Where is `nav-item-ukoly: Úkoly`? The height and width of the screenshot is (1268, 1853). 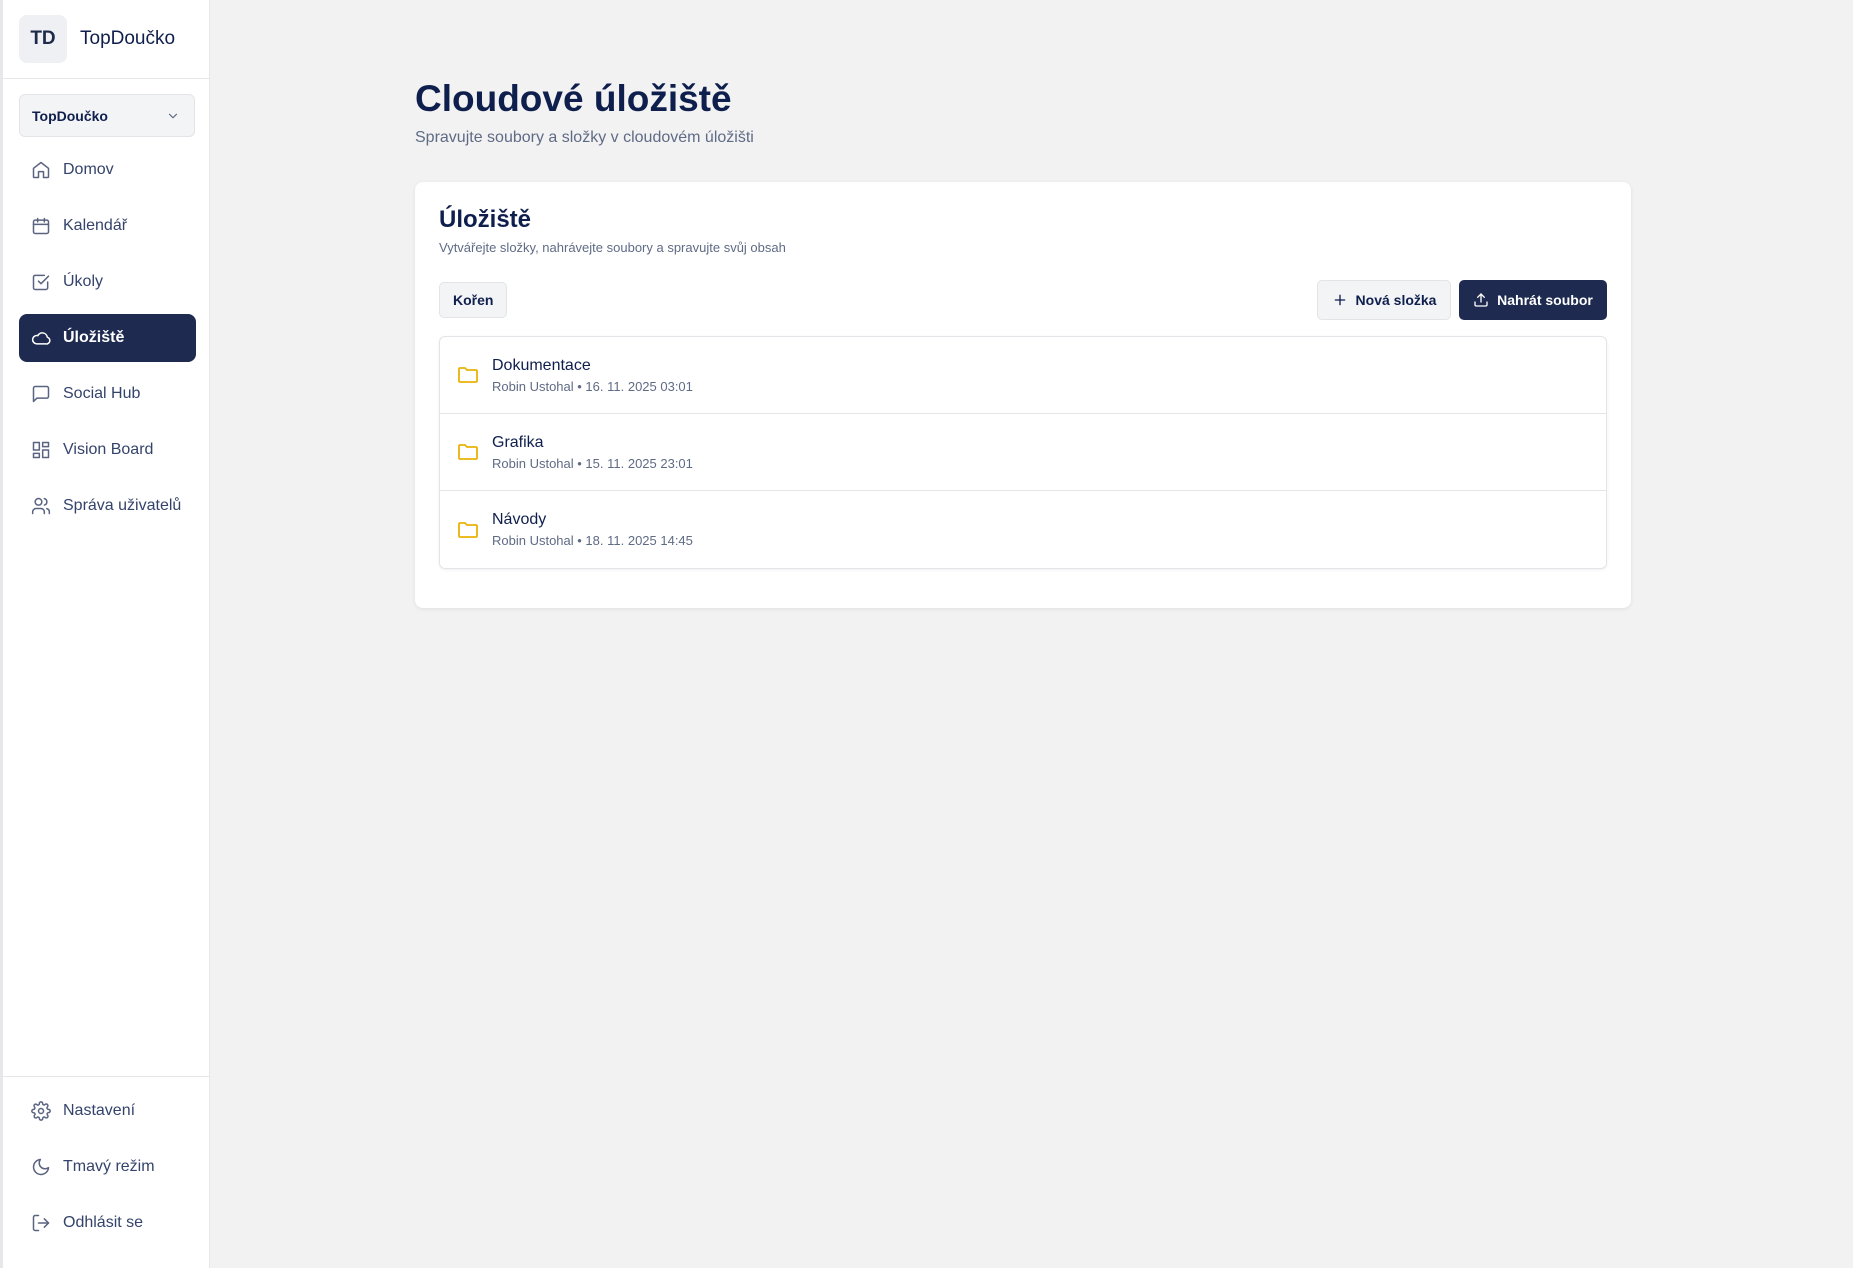
nav-item-ukoly: Úkoly is located at coordinates (107, 282).